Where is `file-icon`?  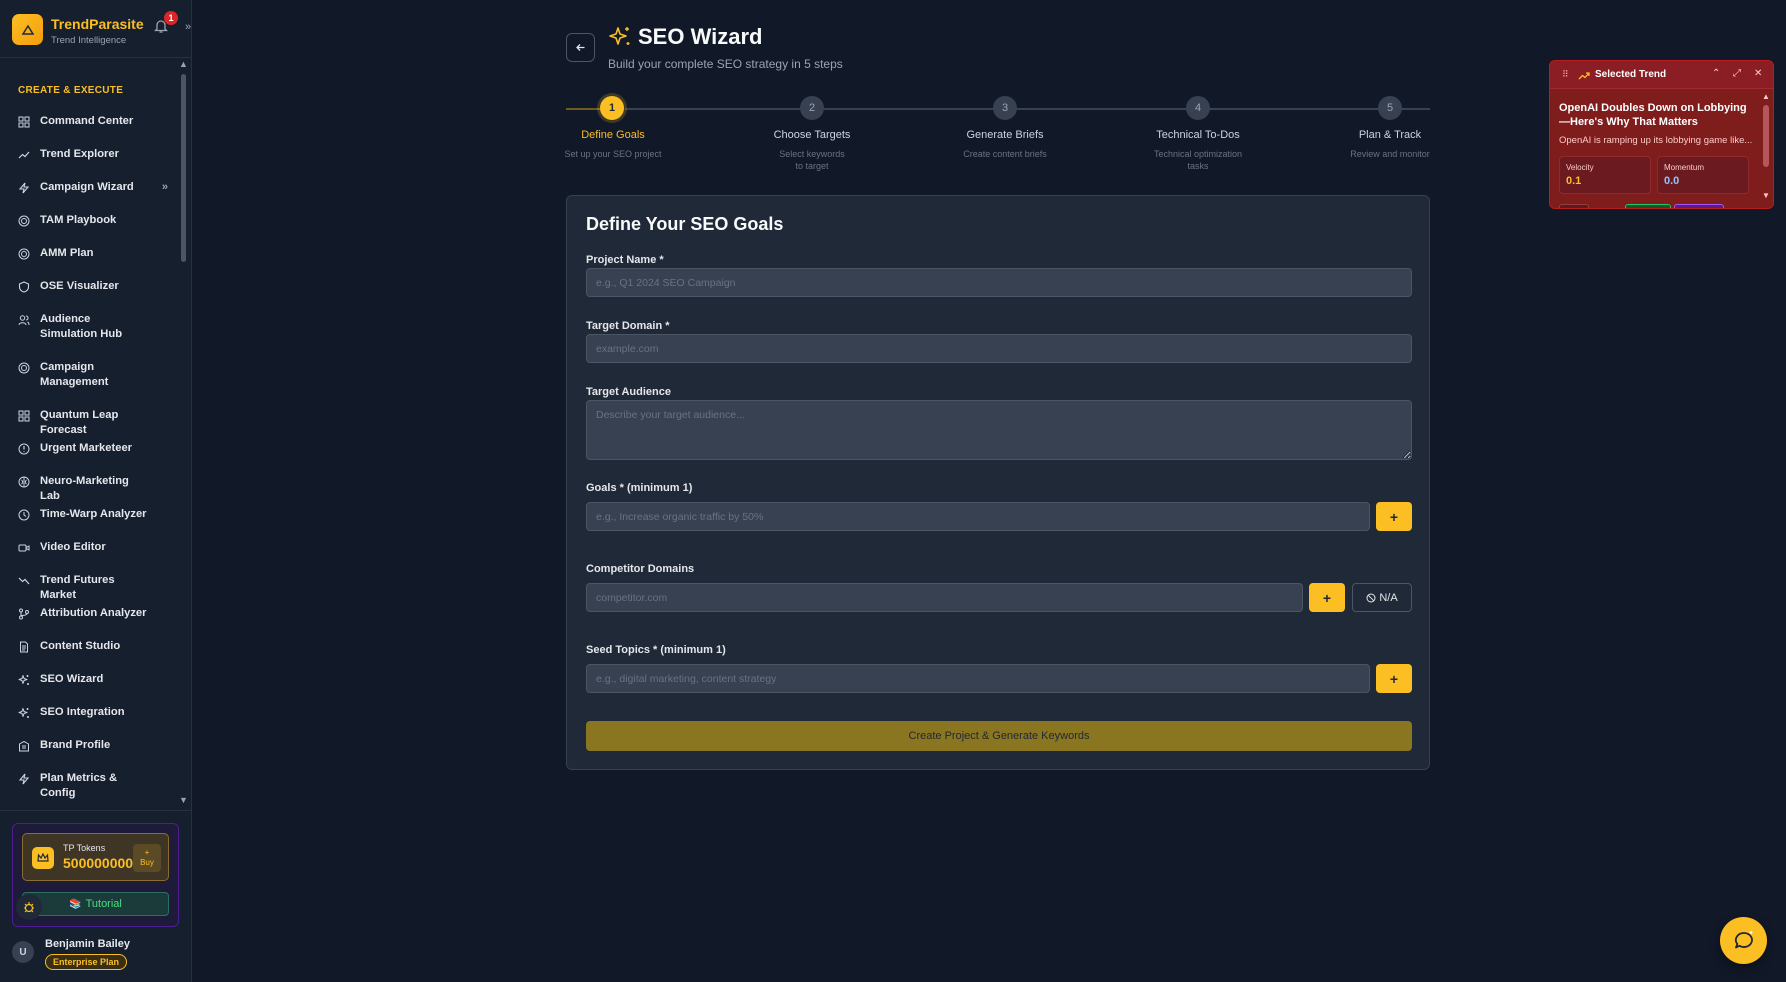
file-icon is located at coordinates (24, 647).